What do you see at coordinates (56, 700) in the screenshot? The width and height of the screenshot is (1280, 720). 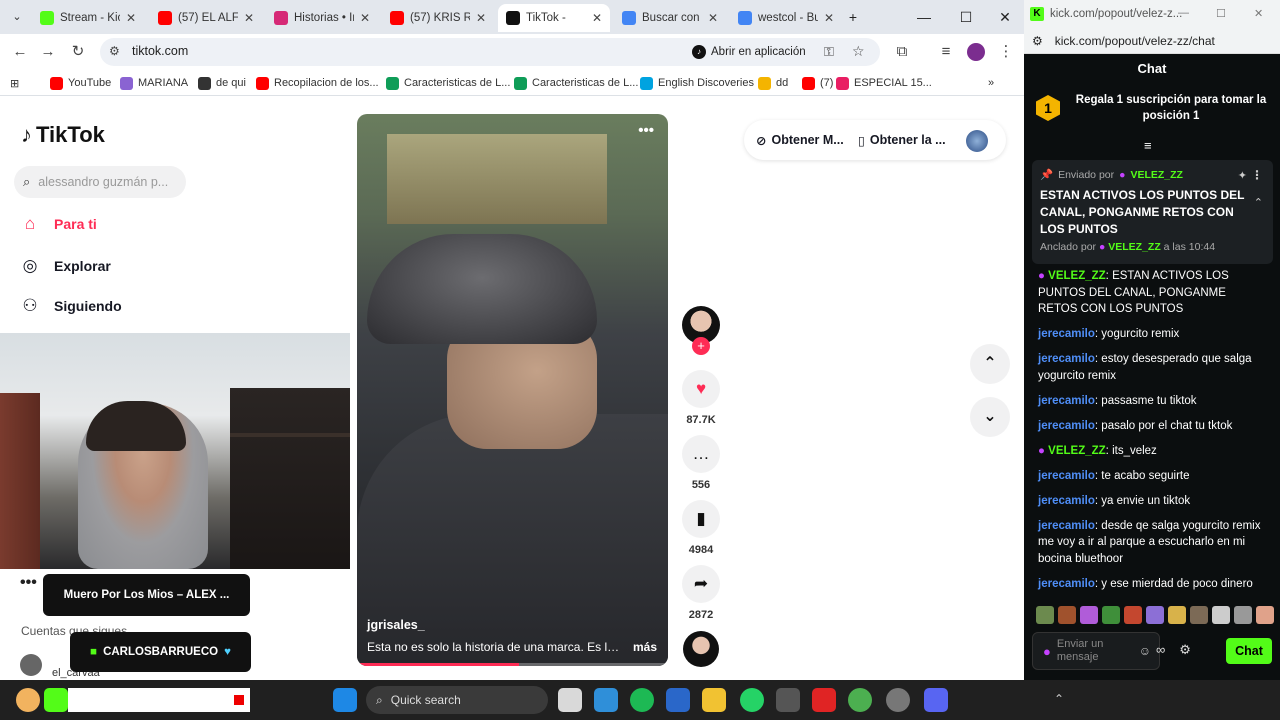 I see `kick-app-icon` at bounding box center [56, 700].